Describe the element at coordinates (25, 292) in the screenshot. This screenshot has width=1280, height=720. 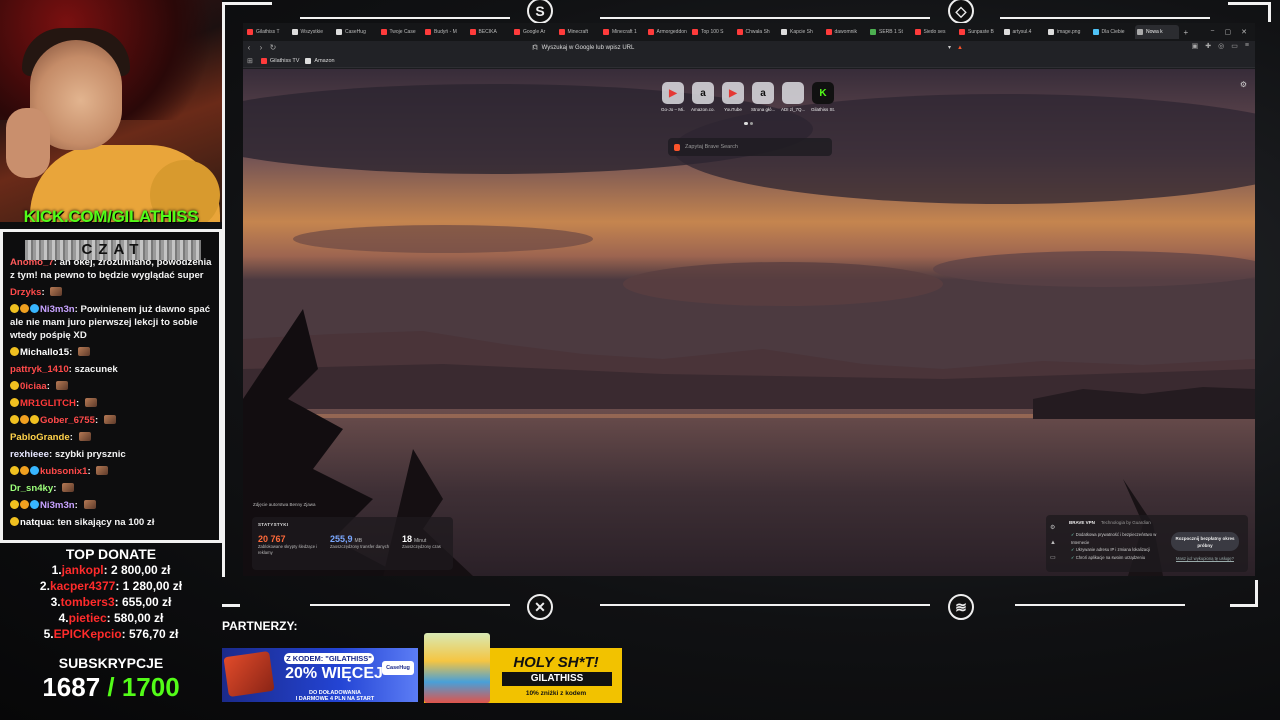
I see `chat-username: Drzyks` at that location.